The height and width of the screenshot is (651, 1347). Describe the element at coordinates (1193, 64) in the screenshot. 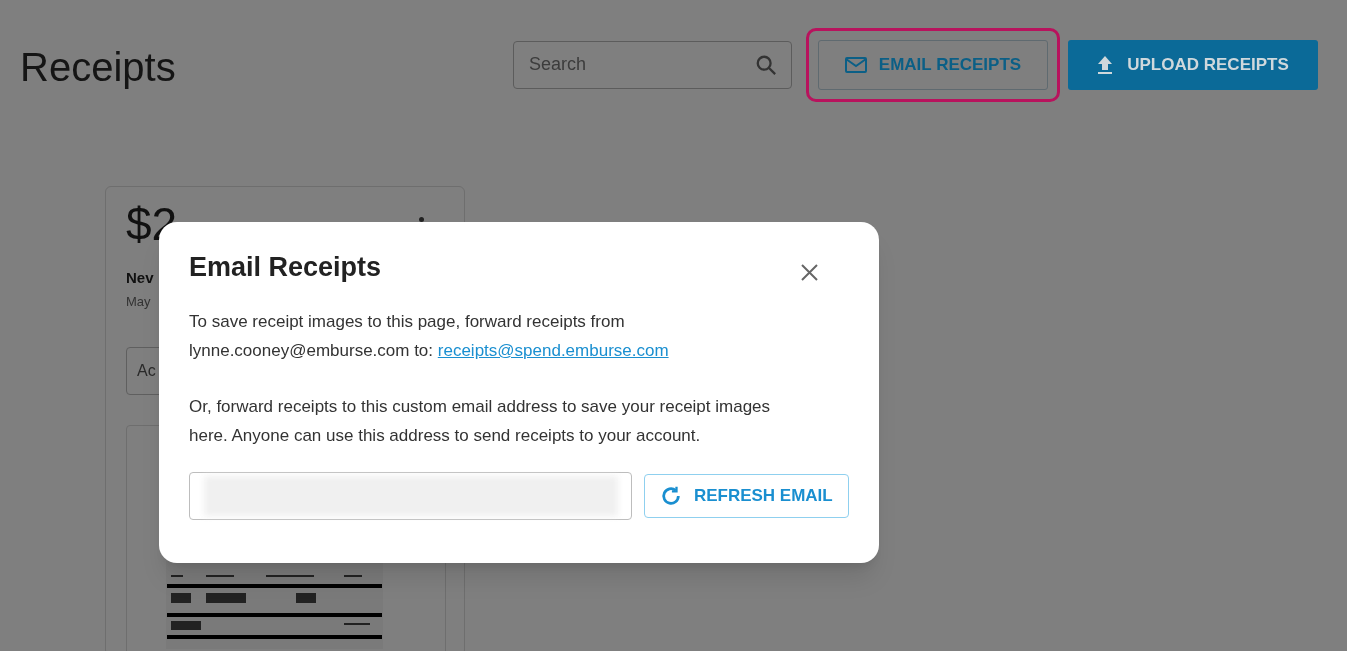

I see `upload-receipts-button: UPLOAD RECEIPTS` at that location.